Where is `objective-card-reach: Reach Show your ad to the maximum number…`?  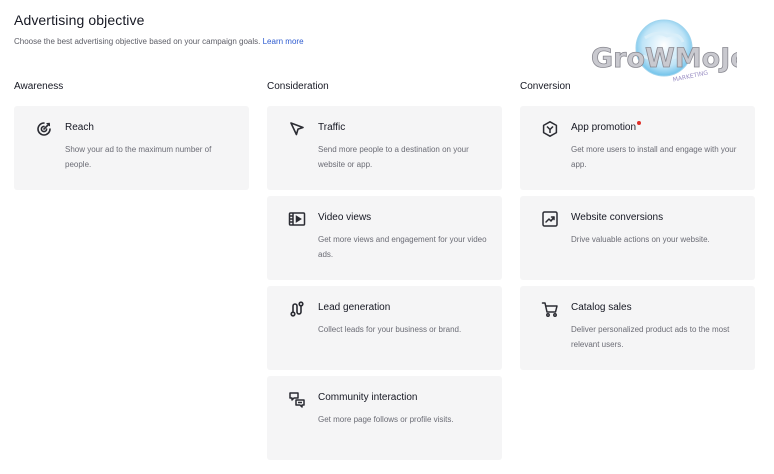 objective-card-reach: Reach Show your ad to the maximum number… is located at coordinates (131, 148).